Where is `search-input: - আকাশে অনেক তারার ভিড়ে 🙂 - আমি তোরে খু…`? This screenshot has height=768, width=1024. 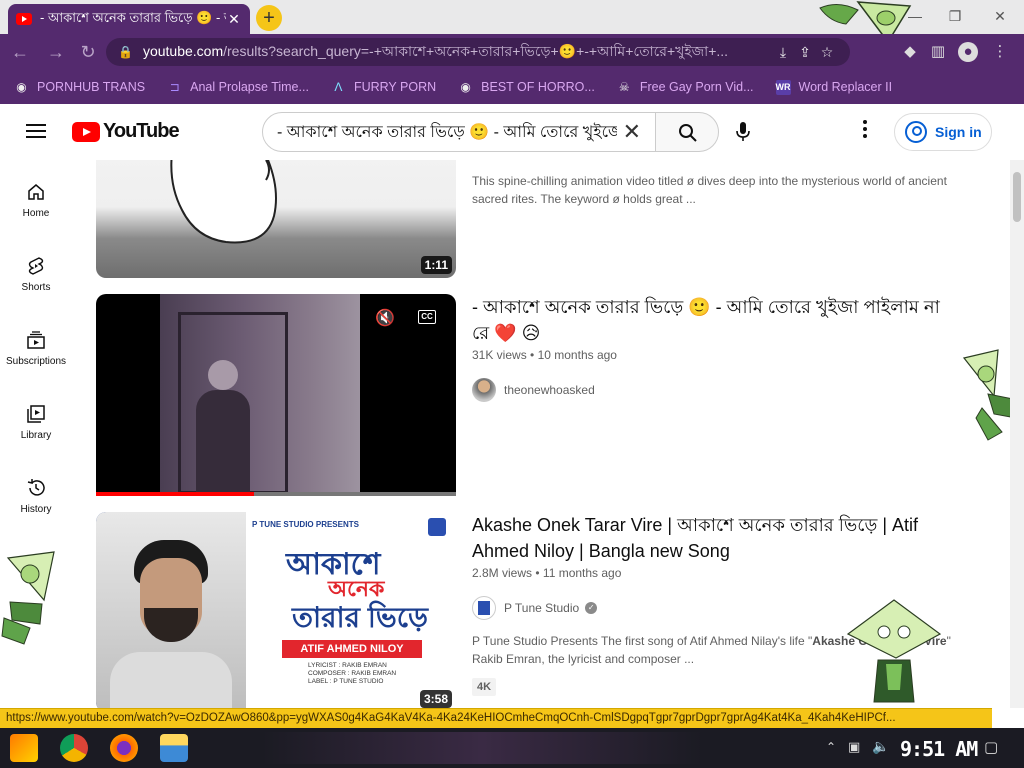 search-input: - আকাশে অনেক তারার ভিড়ে 🙂 - আমি তোরে খু… is located at coordinates (459, 132).